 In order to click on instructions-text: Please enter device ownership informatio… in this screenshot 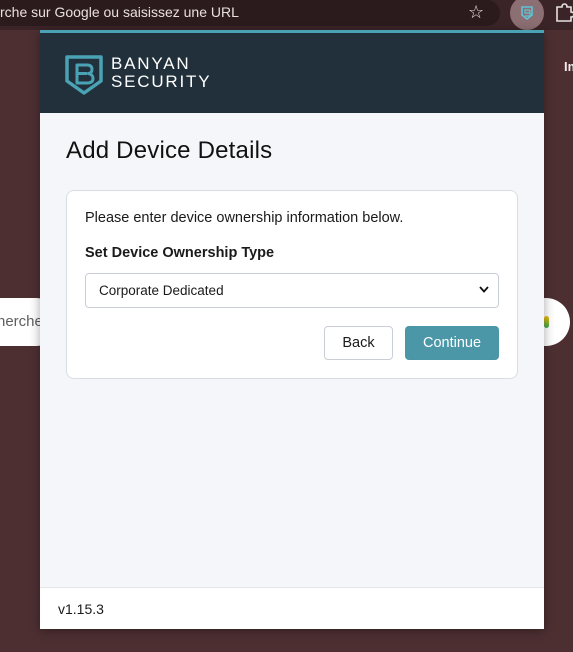, I will do `click(244, 218)`.